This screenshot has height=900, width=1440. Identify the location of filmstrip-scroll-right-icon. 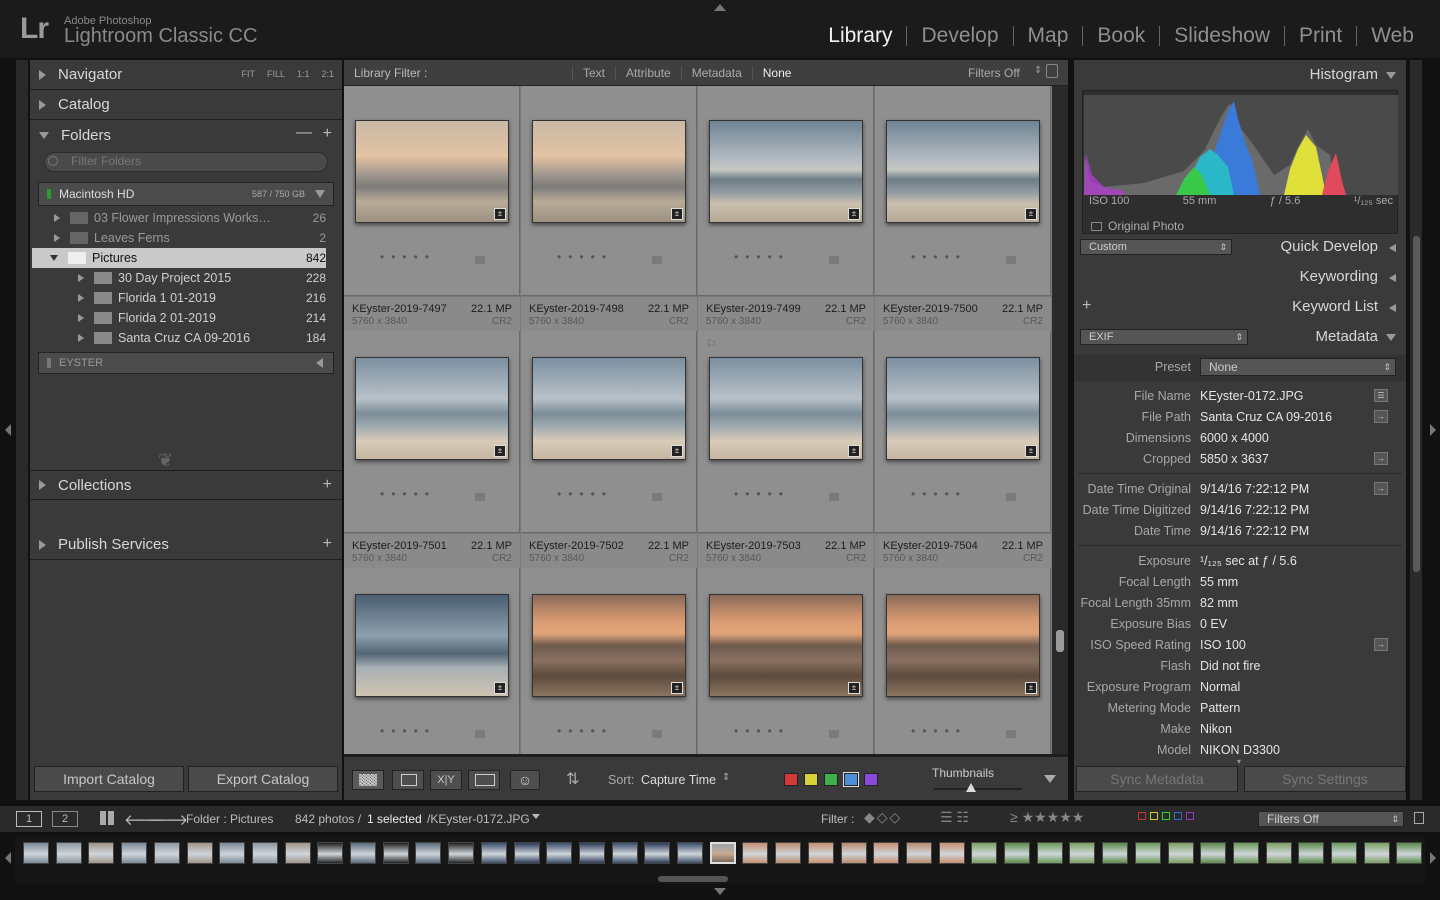
(1433, 858).